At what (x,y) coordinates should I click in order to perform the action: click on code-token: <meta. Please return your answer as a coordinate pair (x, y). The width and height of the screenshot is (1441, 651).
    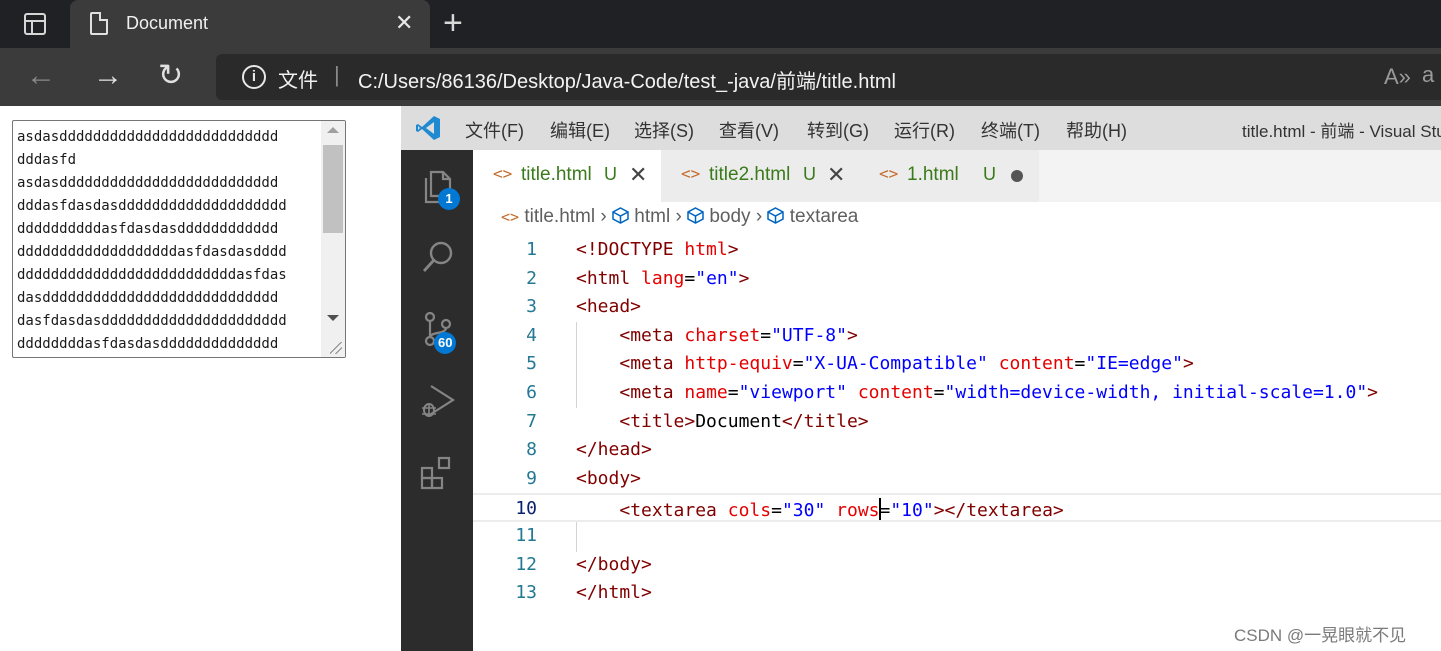
    Looking at the image, I should click on (652, 364).